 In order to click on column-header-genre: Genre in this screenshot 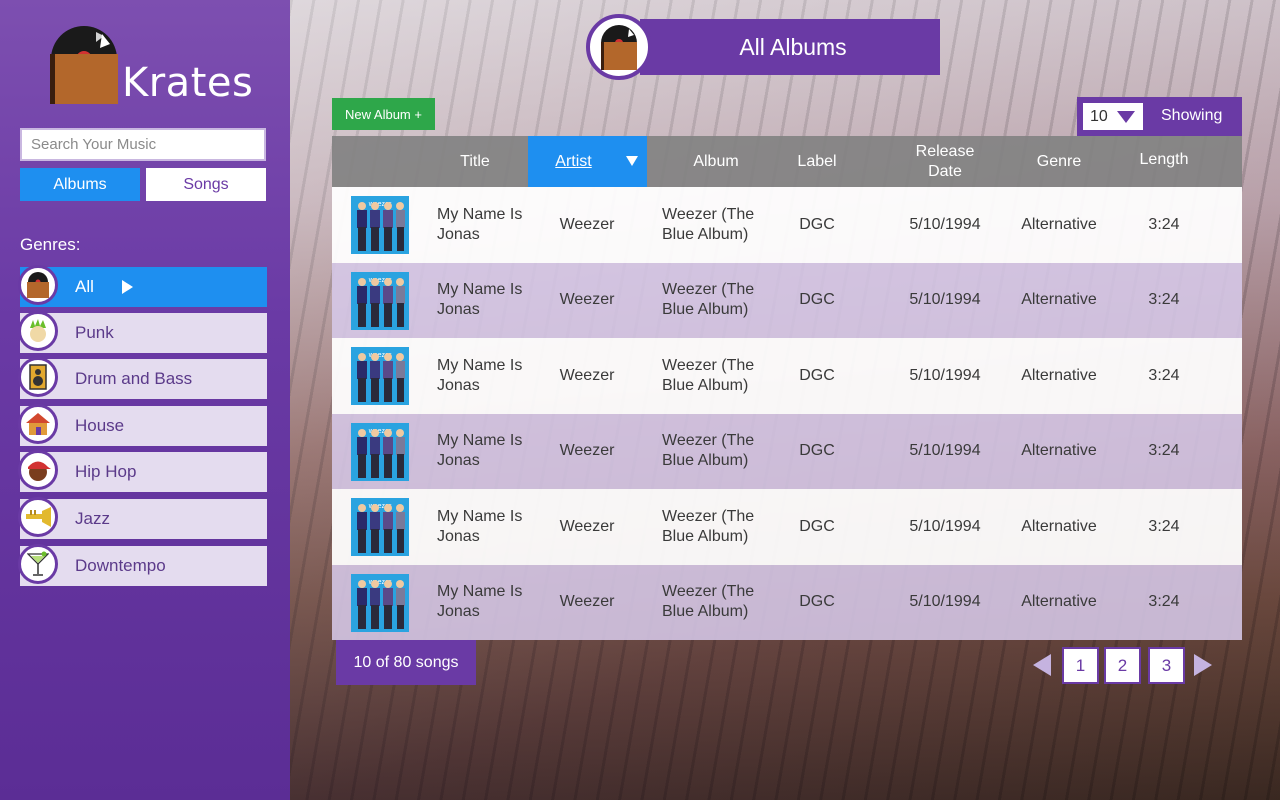, I will do `click(1059, 161)`.